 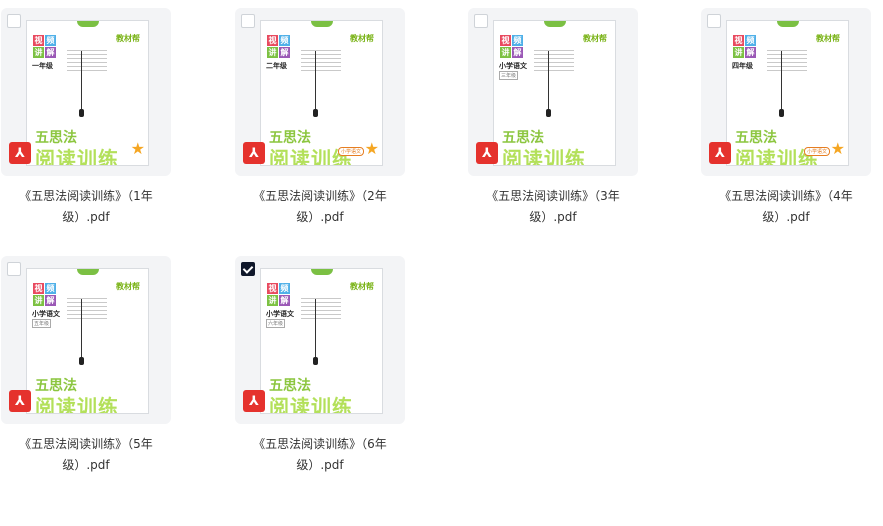 I want to click on file-name: 《五思法阅读训练》（5年级）.pdf, so click(x=86, y=455).